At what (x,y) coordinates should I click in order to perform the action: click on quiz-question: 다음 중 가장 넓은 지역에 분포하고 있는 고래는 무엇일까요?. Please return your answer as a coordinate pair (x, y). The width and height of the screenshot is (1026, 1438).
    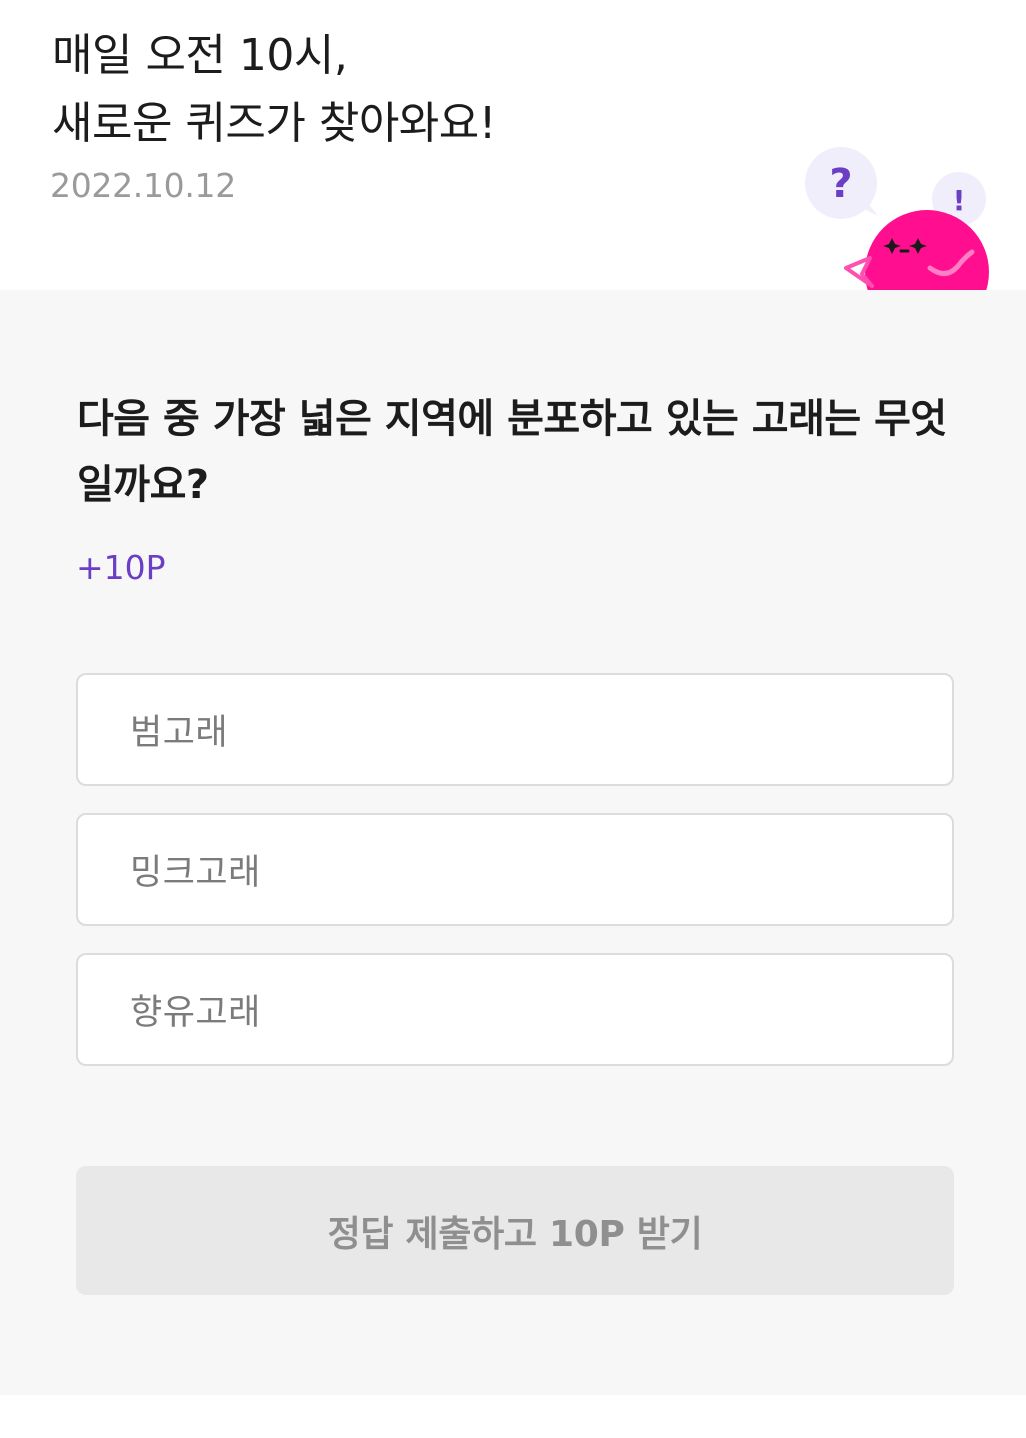
    Looking at the image, I should click on (512, 452).